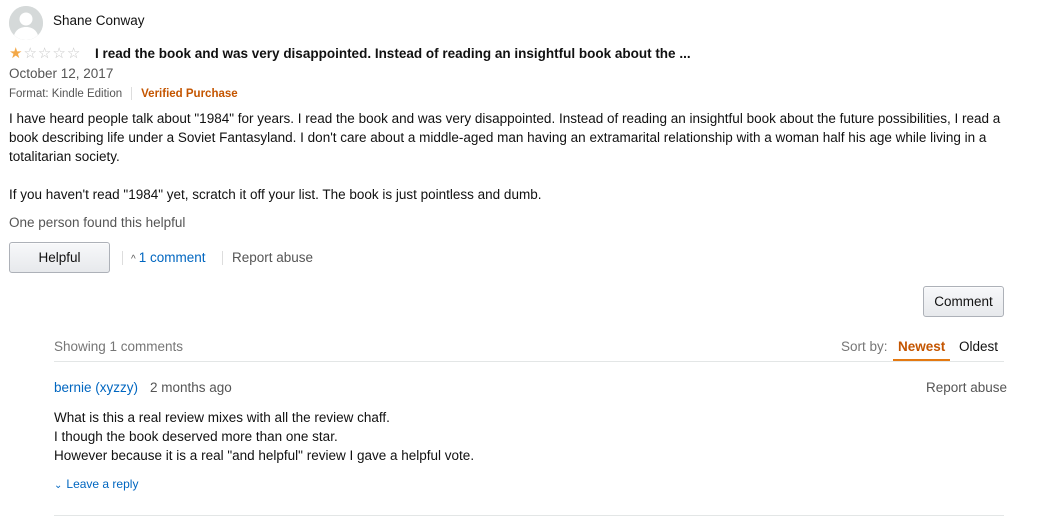 The height and width of the screenshot is (528, 1041). I want to click on review-meta: Format: Kindle Edition Verified Purchase, so click(123, 93).